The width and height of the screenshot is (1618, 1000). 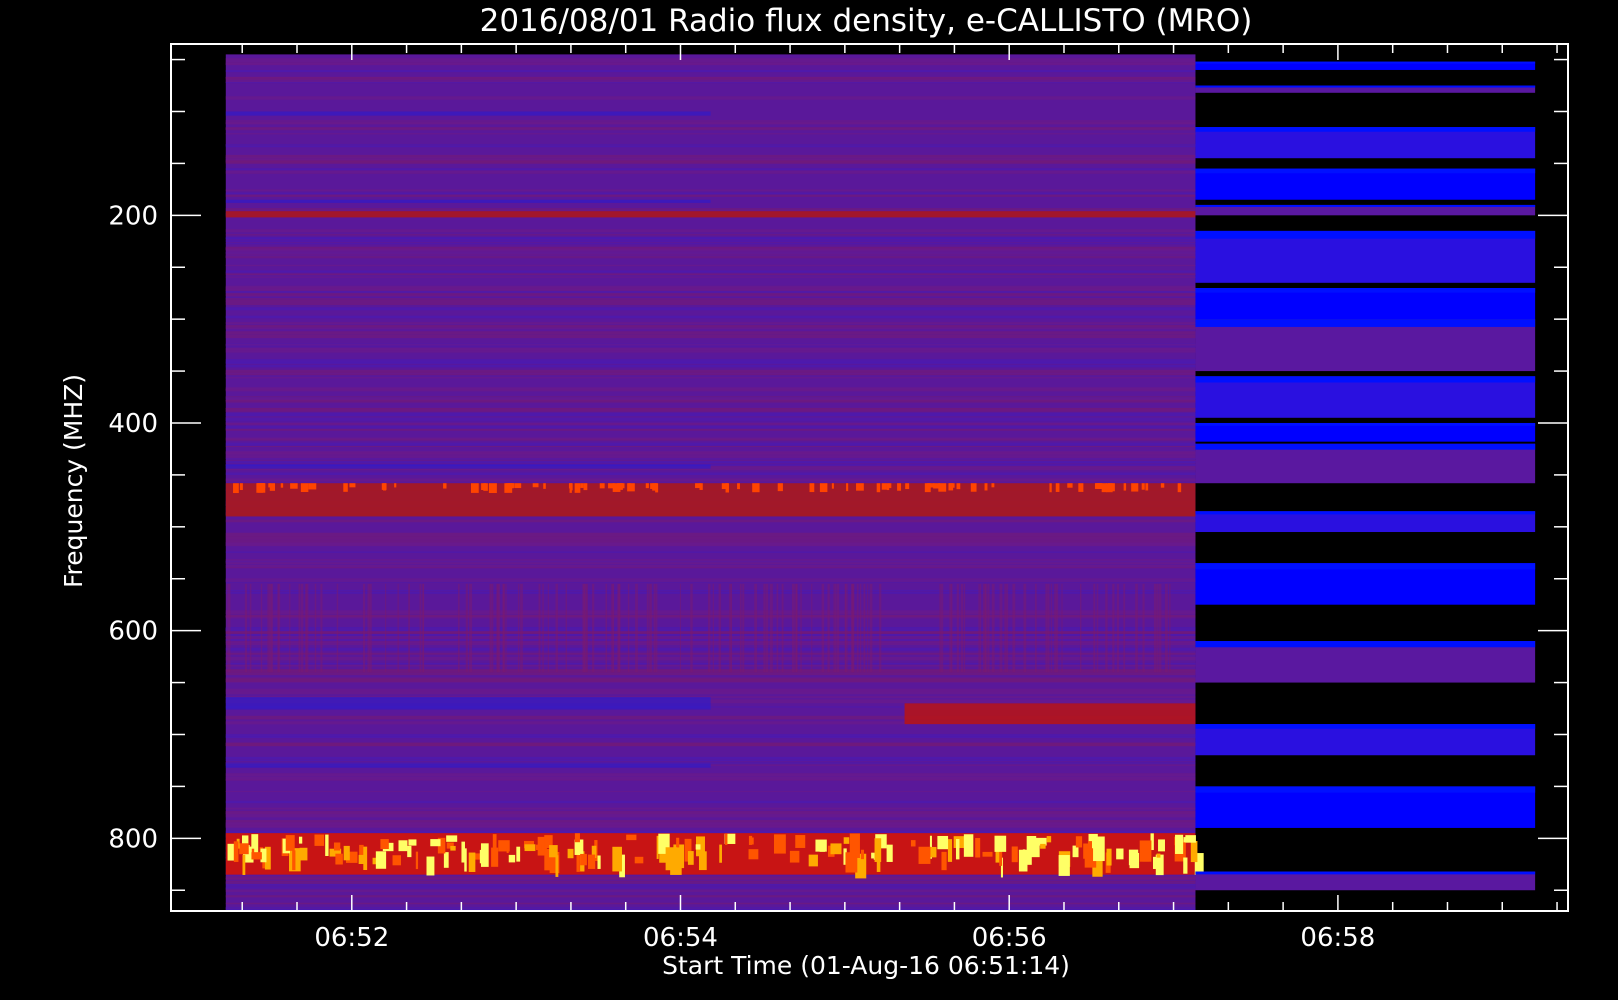 What do you see at coordinates (1009, 938) in the screenshot?
I see `x-tick-label: 06:56` at bounding box center [1009, 938].